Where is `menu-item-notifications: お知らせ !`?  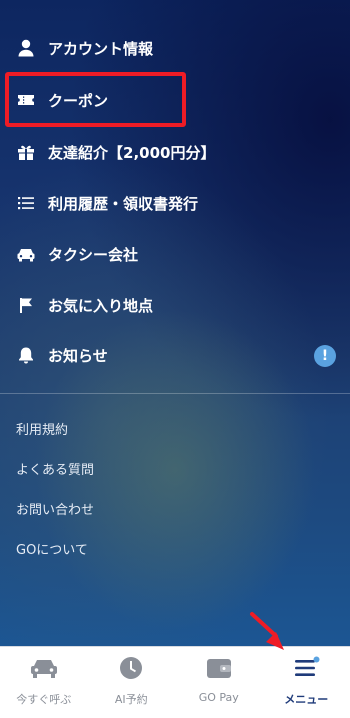 menu-item-notifications: お知らせ ! is located at coordinates (175, 355).